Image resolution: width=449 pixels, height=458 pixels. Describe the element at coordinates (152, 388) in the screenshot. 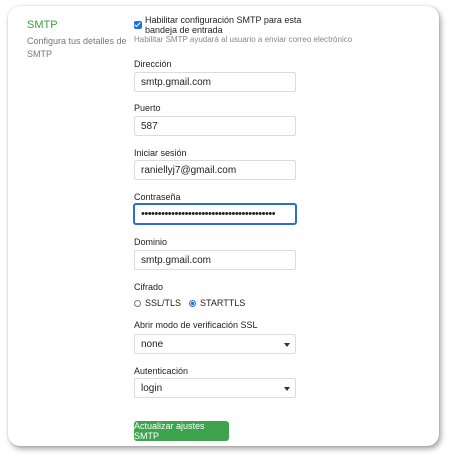

I see `authentication-value: login` at that location.